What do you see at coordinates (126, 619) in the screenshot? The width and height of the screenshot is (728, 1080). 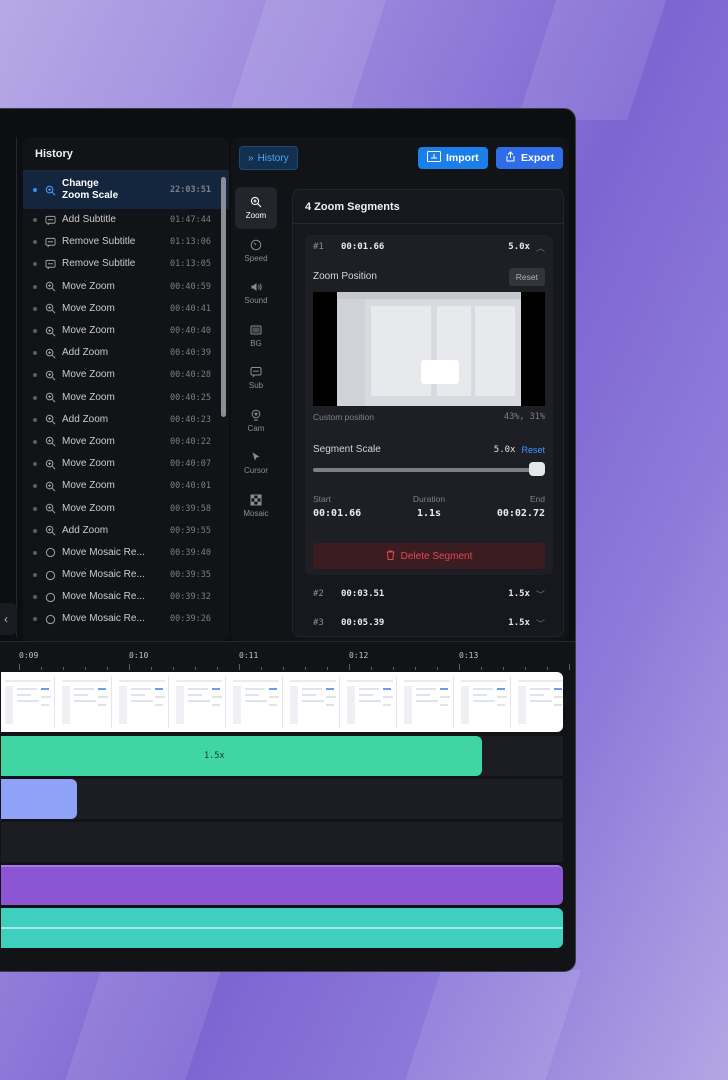 I see `history-item: Move Mosaic Re... 00:39:26` at bounding box center [126, 619].